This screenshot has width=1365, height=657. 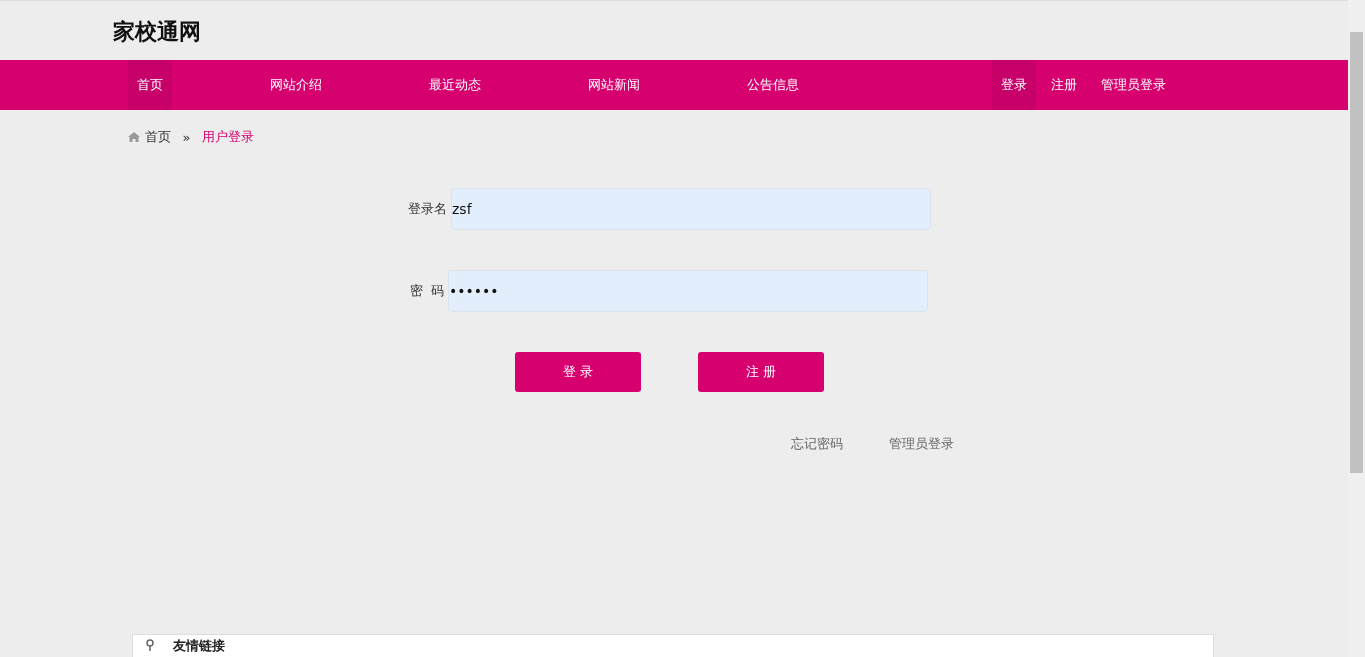 What do you see at coordinates (691, 209) in the screenshot?
I see `input-field: zsf` at bounding box center [691, 209].